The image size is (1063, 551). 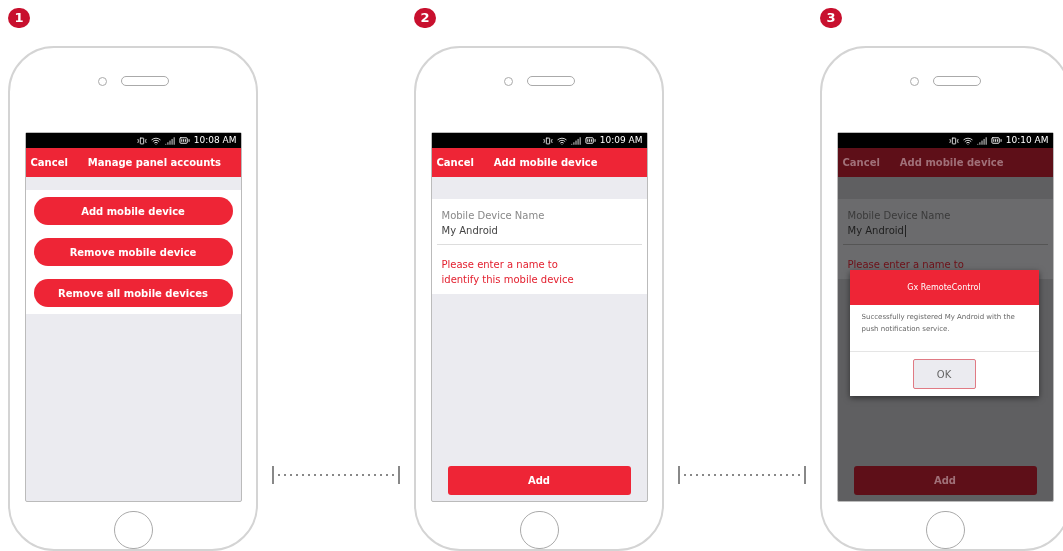 What do you see at coordinates (19, 18) in the screenshot?
I see `step-number: 1` at bounding box center [19, 18].